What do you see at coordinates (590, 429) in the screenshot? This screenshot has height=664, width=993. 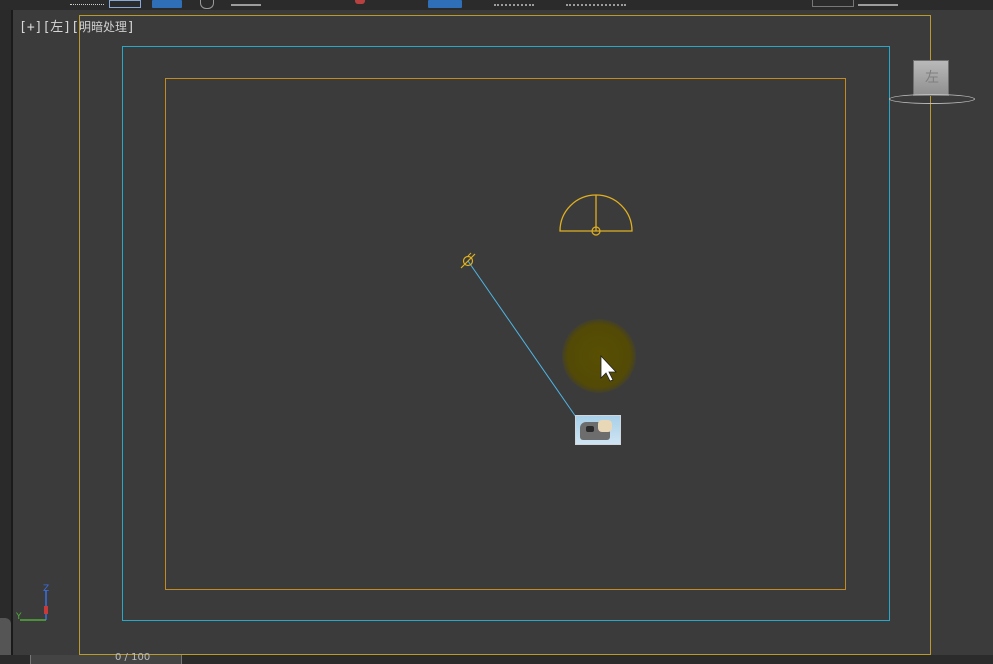 I see `thumbnail-figure-detail` at bounding box center [590, 429].